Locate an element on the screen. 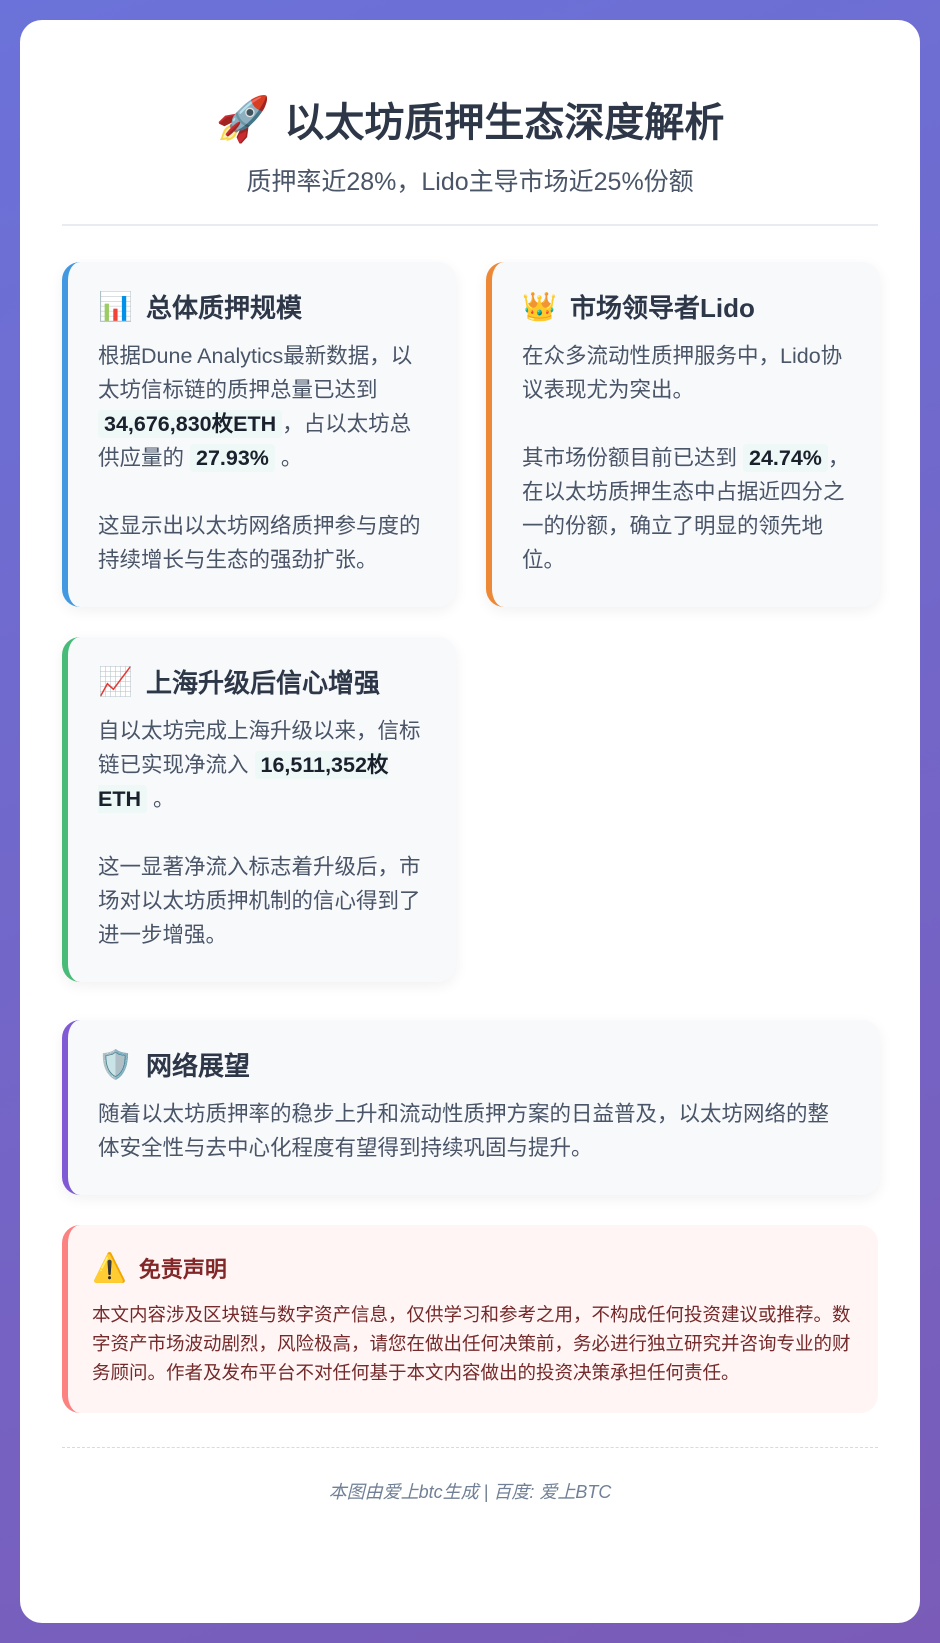  section-header: 👑 市场领导者Lido is located at coordinates (686, 306).